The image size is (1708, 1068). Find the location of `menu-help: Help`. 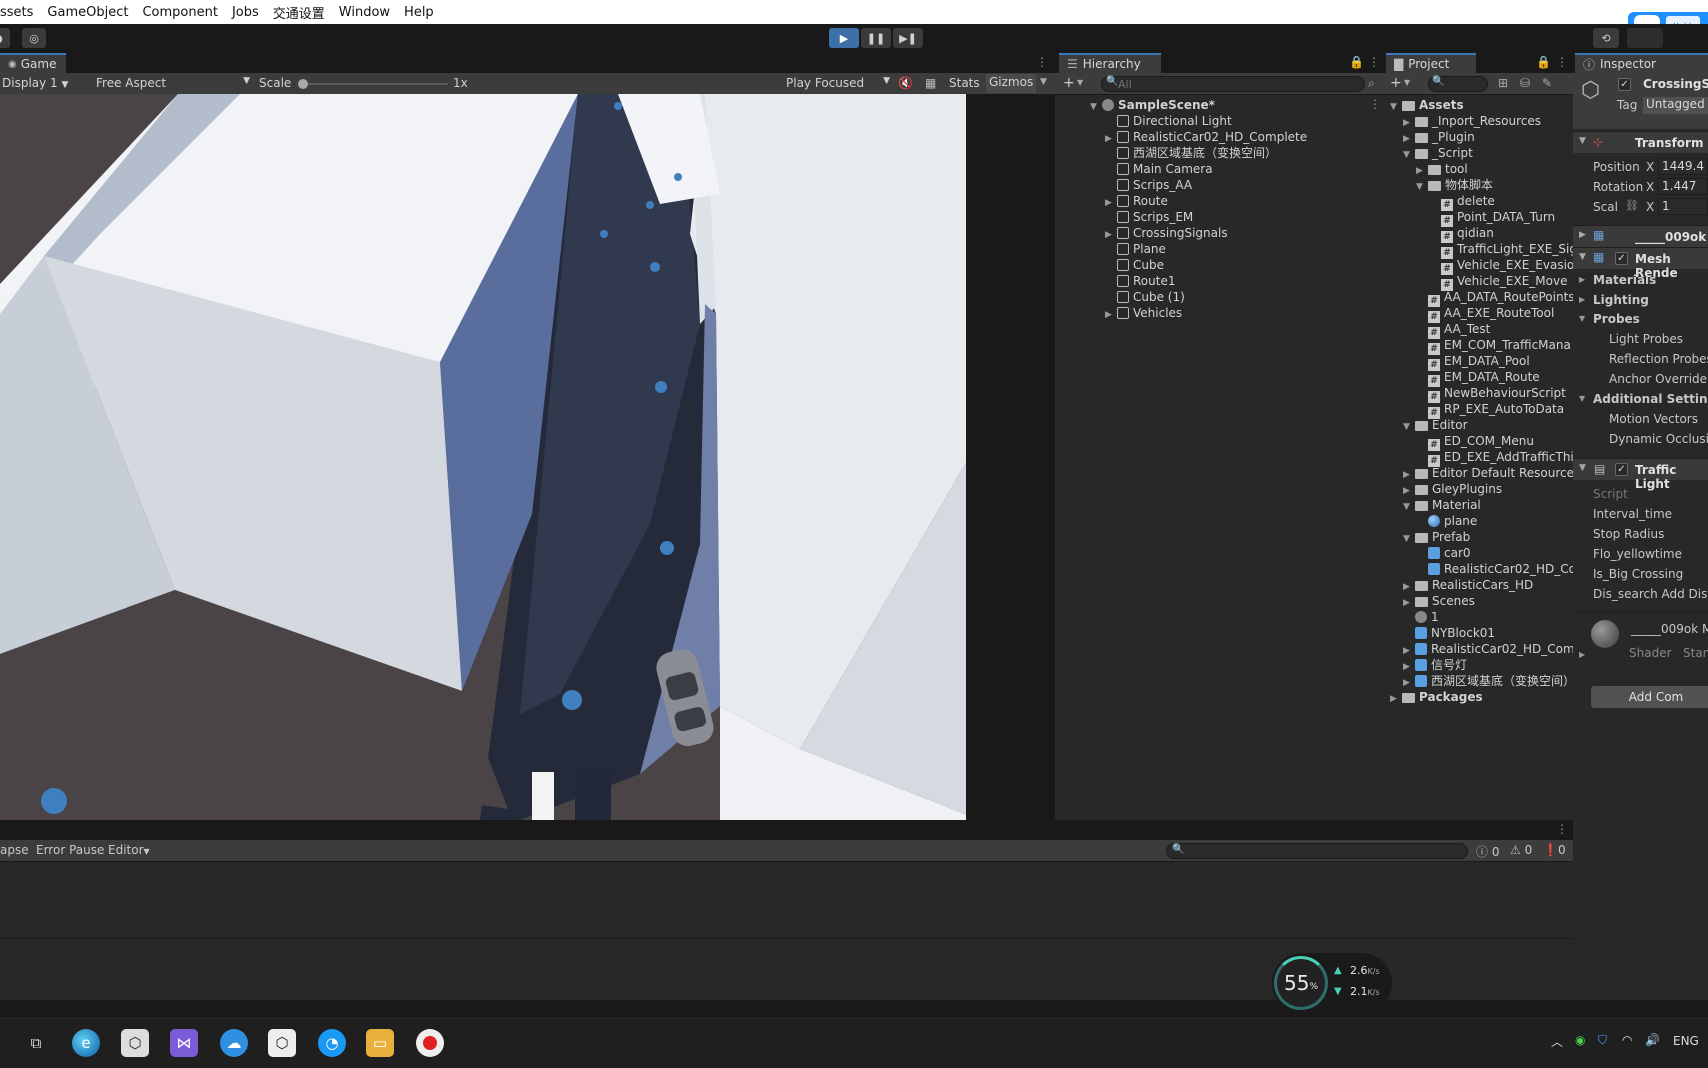

menu-help: Help is located at coordinates (419, 12).